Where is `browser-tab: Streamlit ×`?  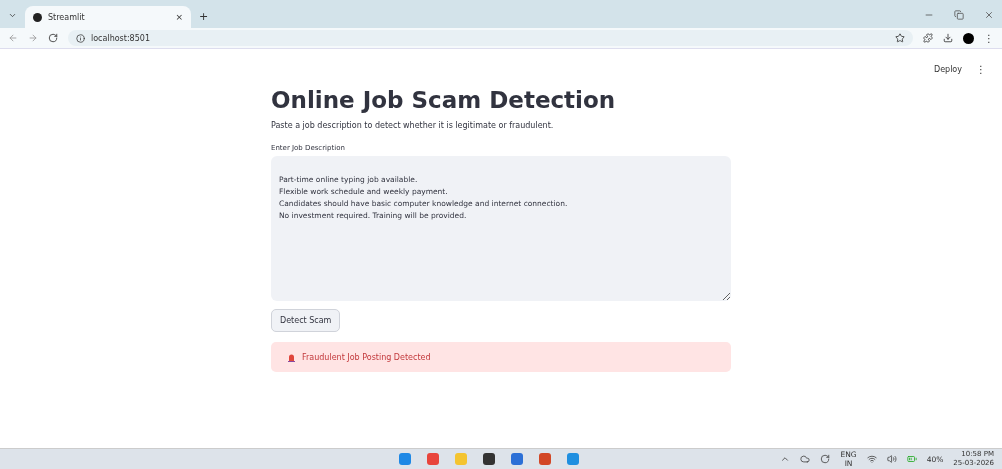
browser-tab: Streamlit × is located at coordinates (108, 17).